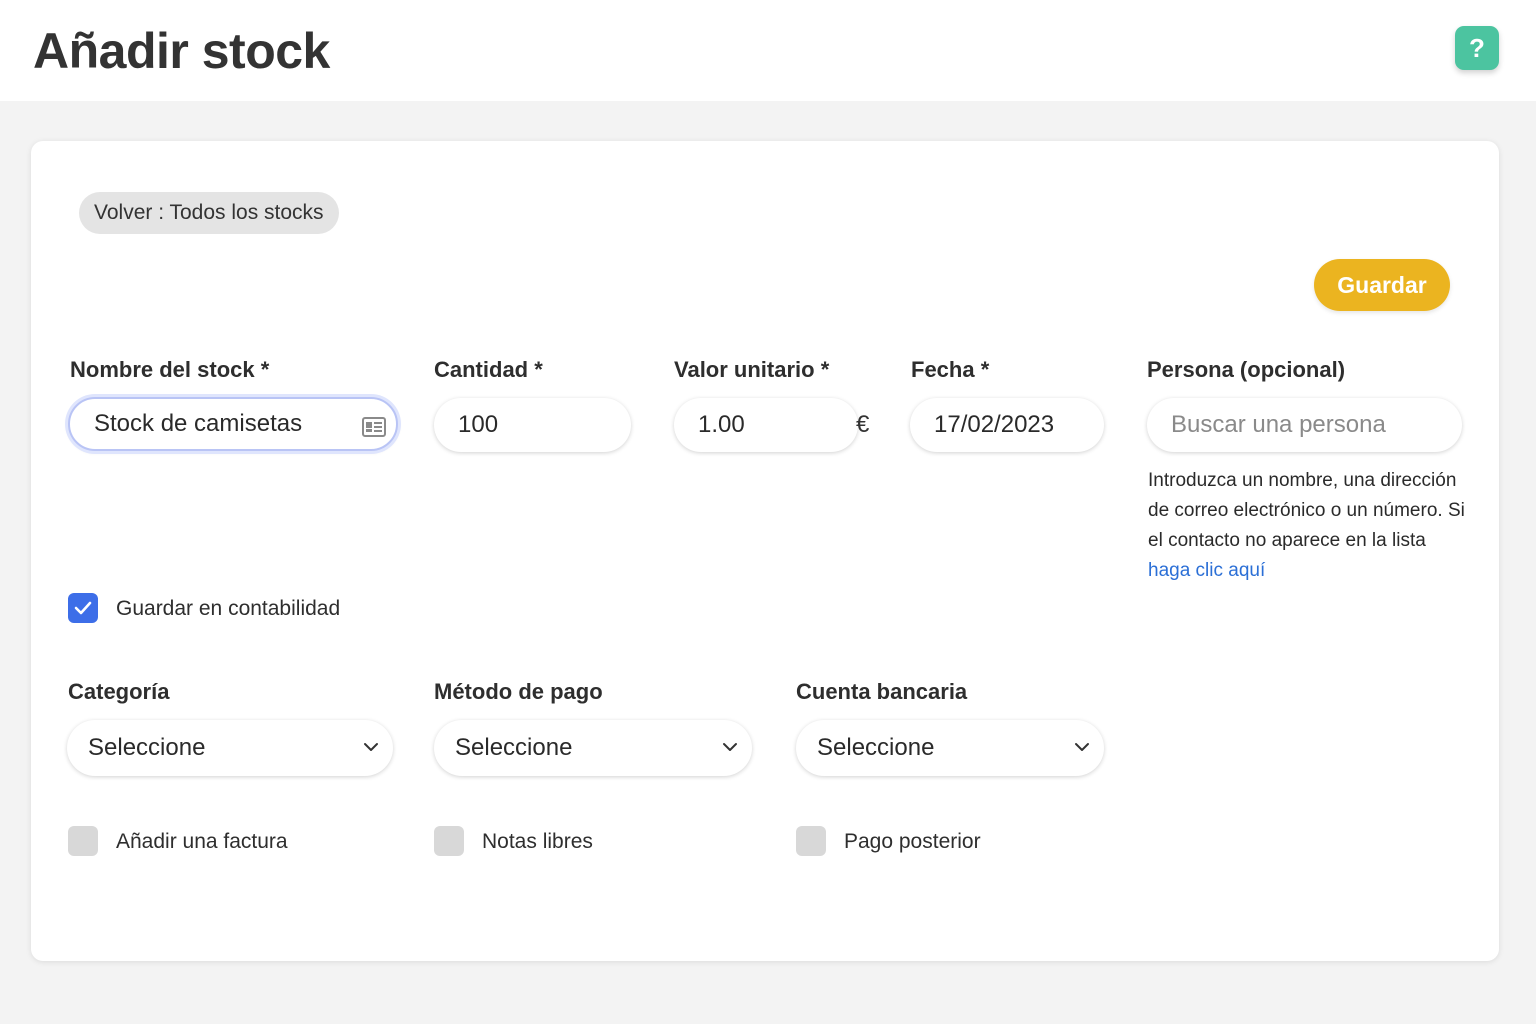  What do you see at coordinates (882, 691) in the screenshot?
I see `bank-account-label: Cuenta bancaria` at bounding box center [882, 691].